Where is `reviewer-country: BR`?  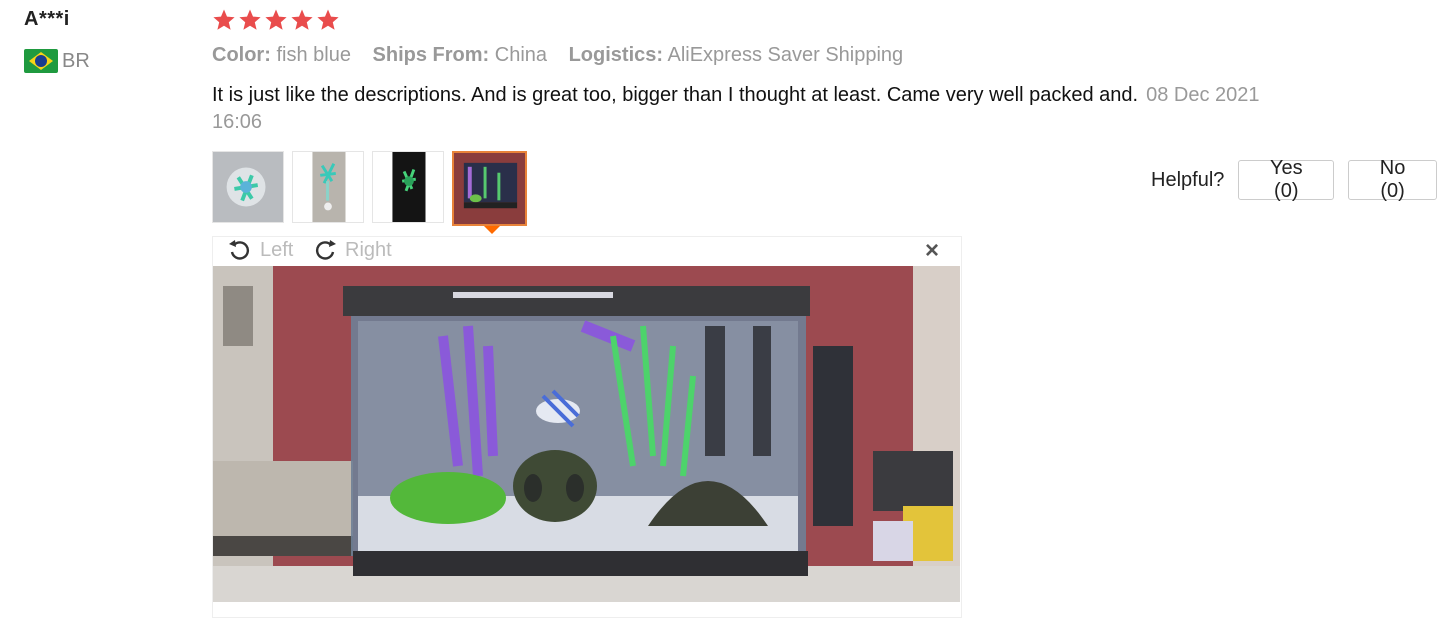
reviewer-country: BR is located at coordinates (57, 61).